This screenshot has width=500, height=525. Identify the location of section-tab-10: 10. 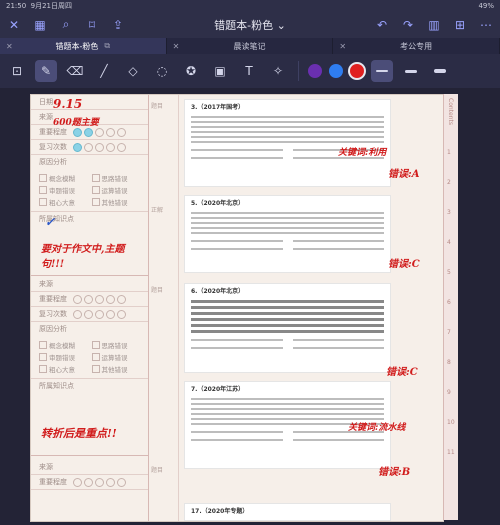
(451, 422).